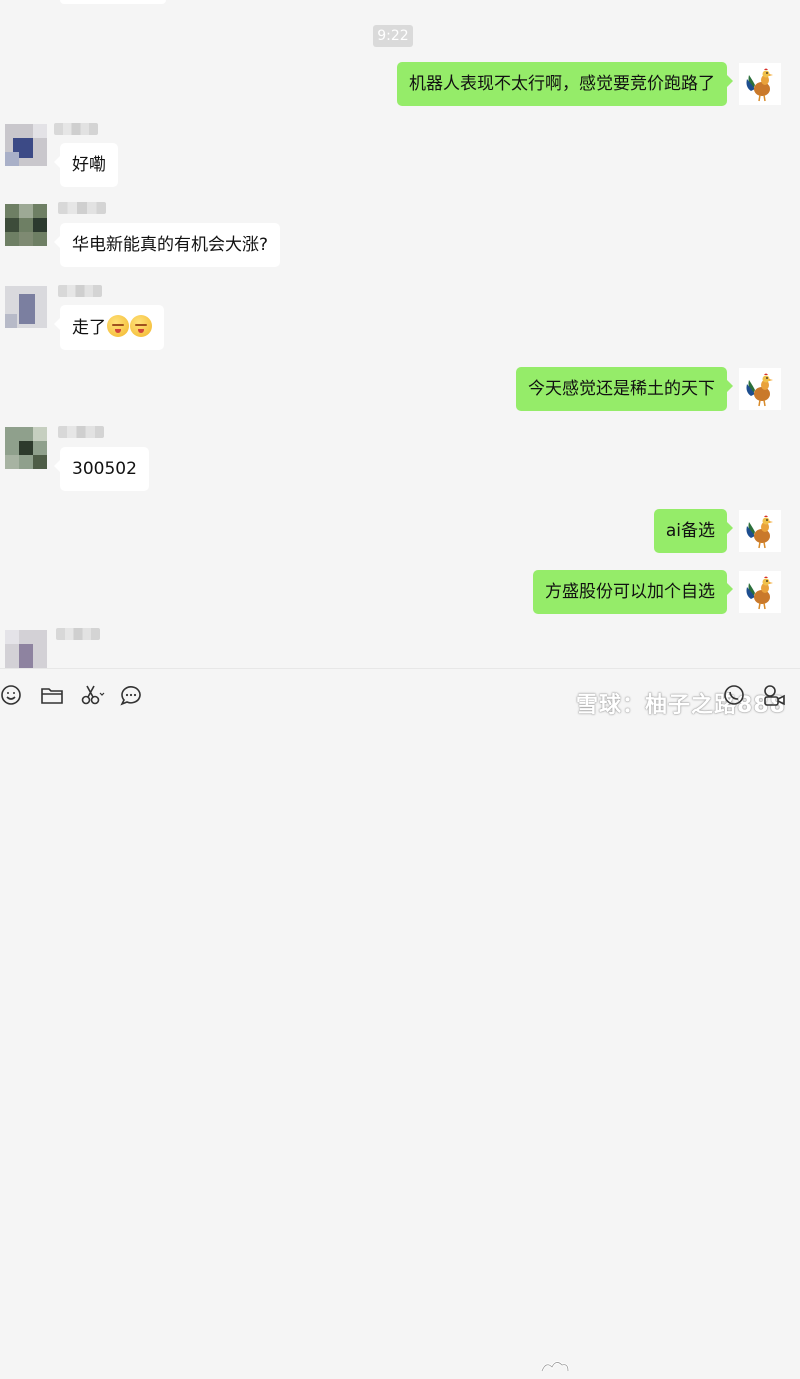 The height and width of the screenshot is (1379, 800). I want to click on contact-message-bubble: 走了, so click(109, 327).